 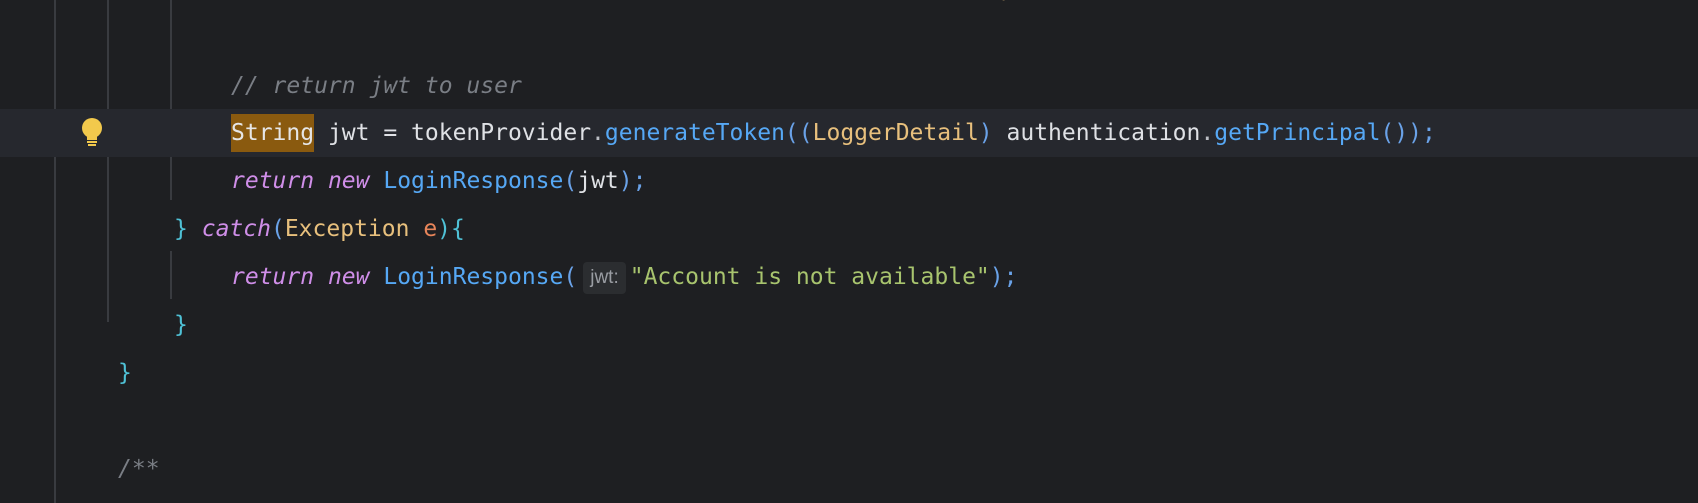 What do you see at coordinates (273, 133) in the screenshot?
I see `highlighted-type: String` at bounding box center [273, 133].